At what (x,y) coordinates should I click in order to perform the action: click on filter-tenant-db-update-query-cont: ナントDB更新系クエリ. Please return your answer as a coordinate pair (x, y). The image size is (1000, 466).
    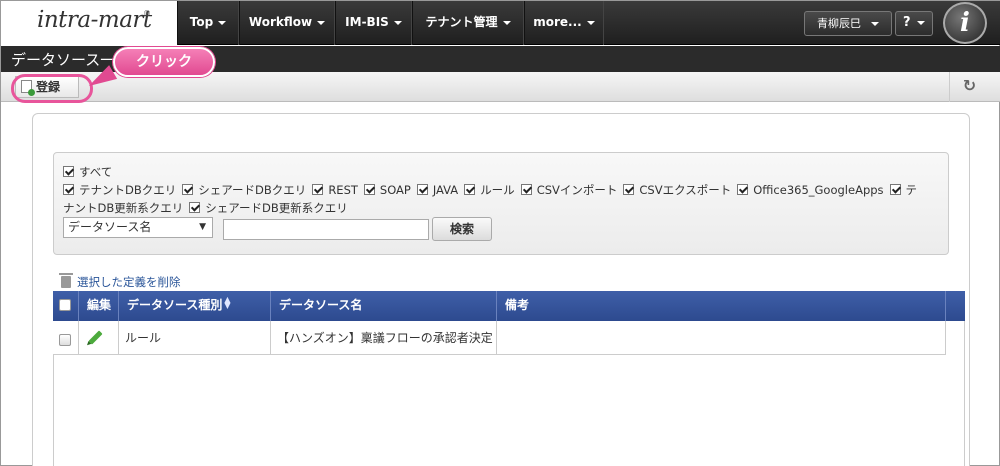
    Looking at the image, I should click on (123, 208).